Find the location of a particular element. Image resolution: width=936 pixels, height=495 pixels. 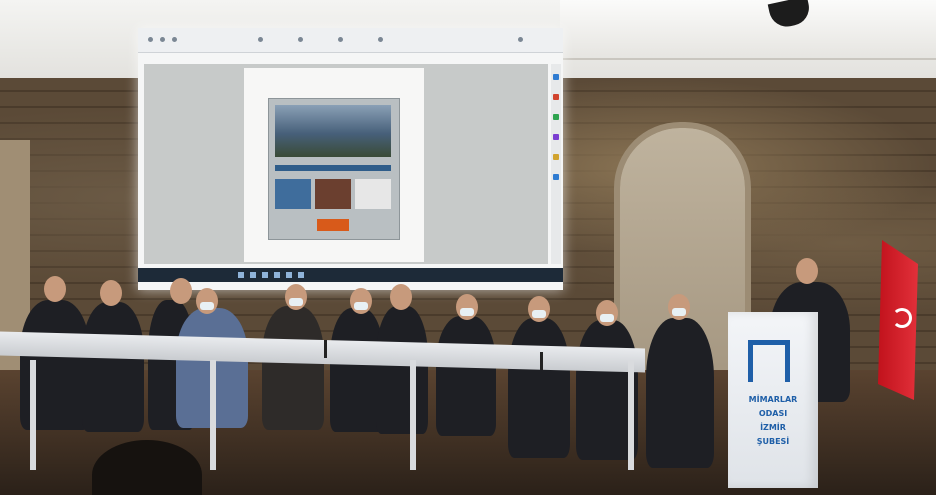

document-page is located at coordinates (334, 165).